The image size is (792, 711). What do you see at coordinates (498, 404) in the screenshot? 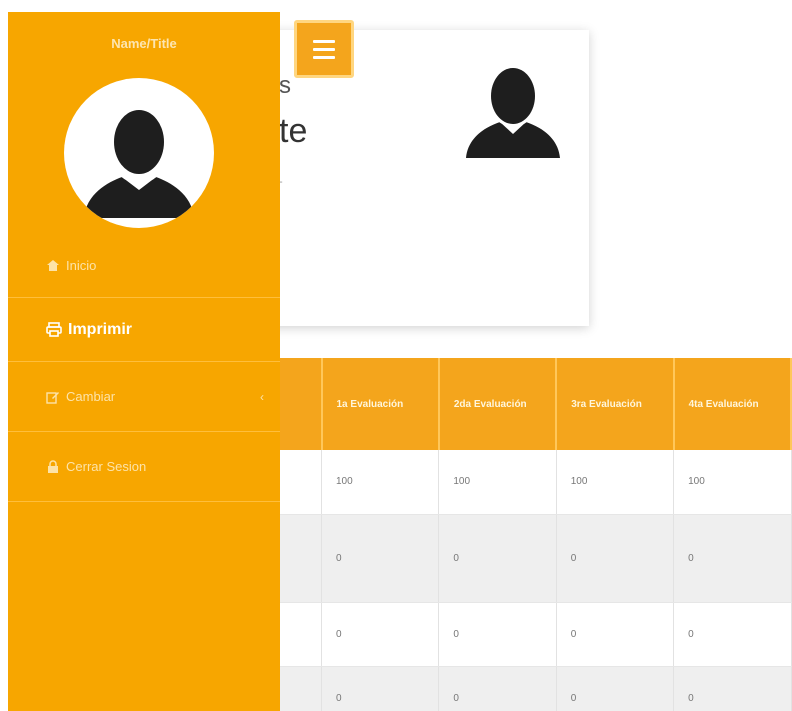
I see `column-header: 2da Evaluación` at bounding box center [498, 404].